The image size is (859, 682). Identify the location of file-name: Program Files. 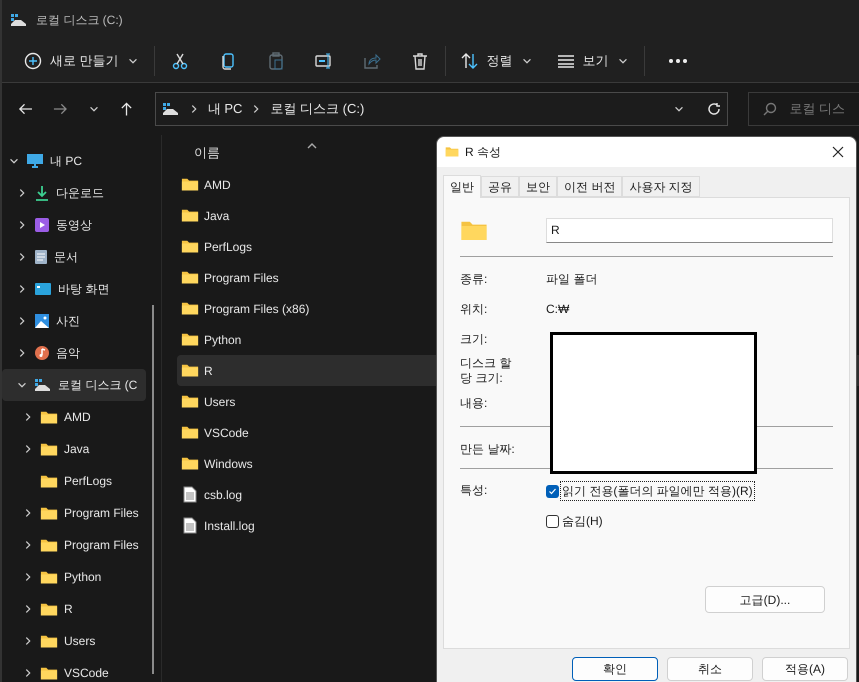
(241, 278).